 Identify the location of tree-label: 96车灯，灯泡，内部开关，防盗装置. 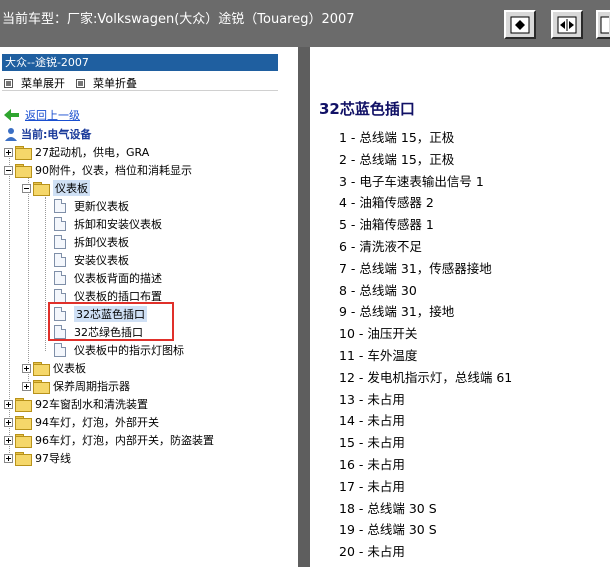
(124, 440).